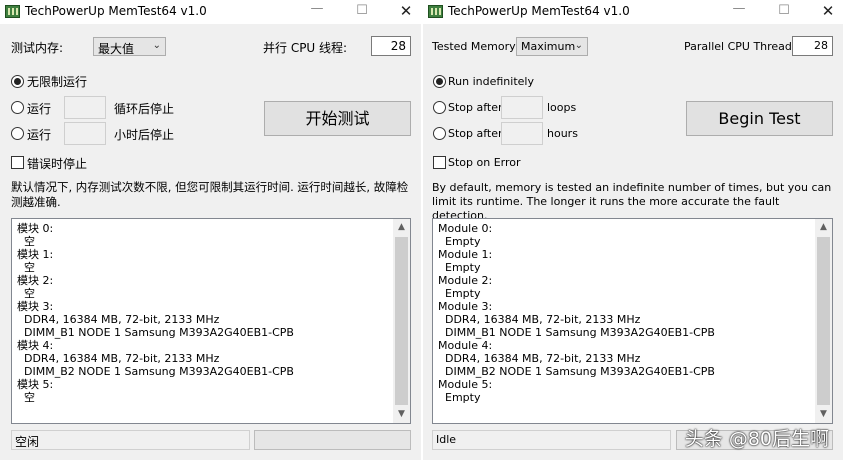  Describe the element at coordinates (57, 82) in the screenshot. I see `run-indefinitely-label: 无限制运行` at that location.